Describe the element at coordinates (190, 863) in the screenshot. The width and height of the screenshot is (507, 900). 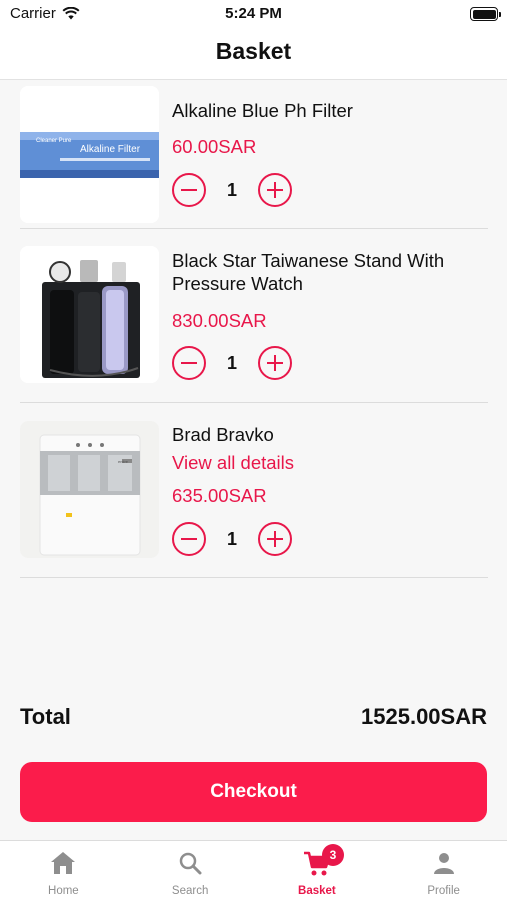
I see `search-icon` at that location.